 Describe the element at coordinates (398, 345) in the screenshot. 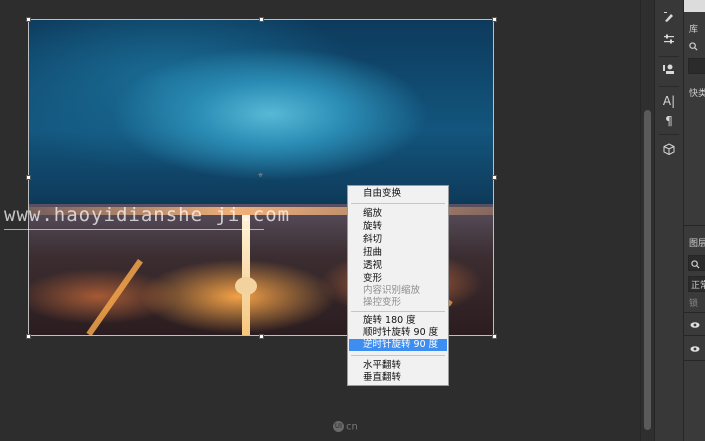

I see `menu-item-rotate-90-ccw: 逆时针旋转 90 度` at that location.